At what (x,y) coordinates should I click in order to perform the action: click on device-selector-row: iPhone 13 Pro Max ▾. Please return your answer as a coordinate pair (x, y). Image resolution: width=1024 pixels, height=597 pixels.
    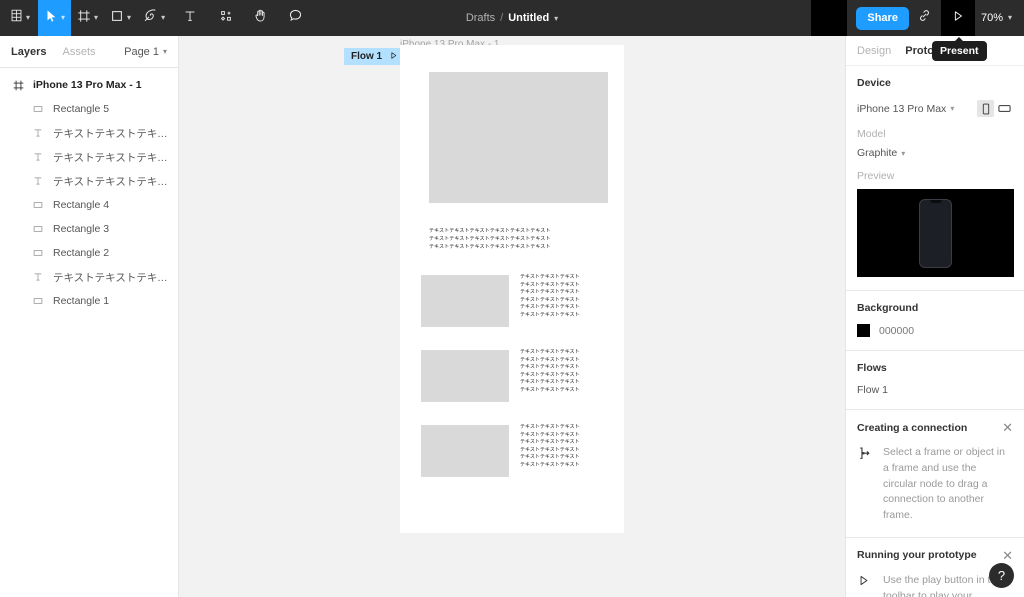
    Looking at the image, I should click on (935, 108).